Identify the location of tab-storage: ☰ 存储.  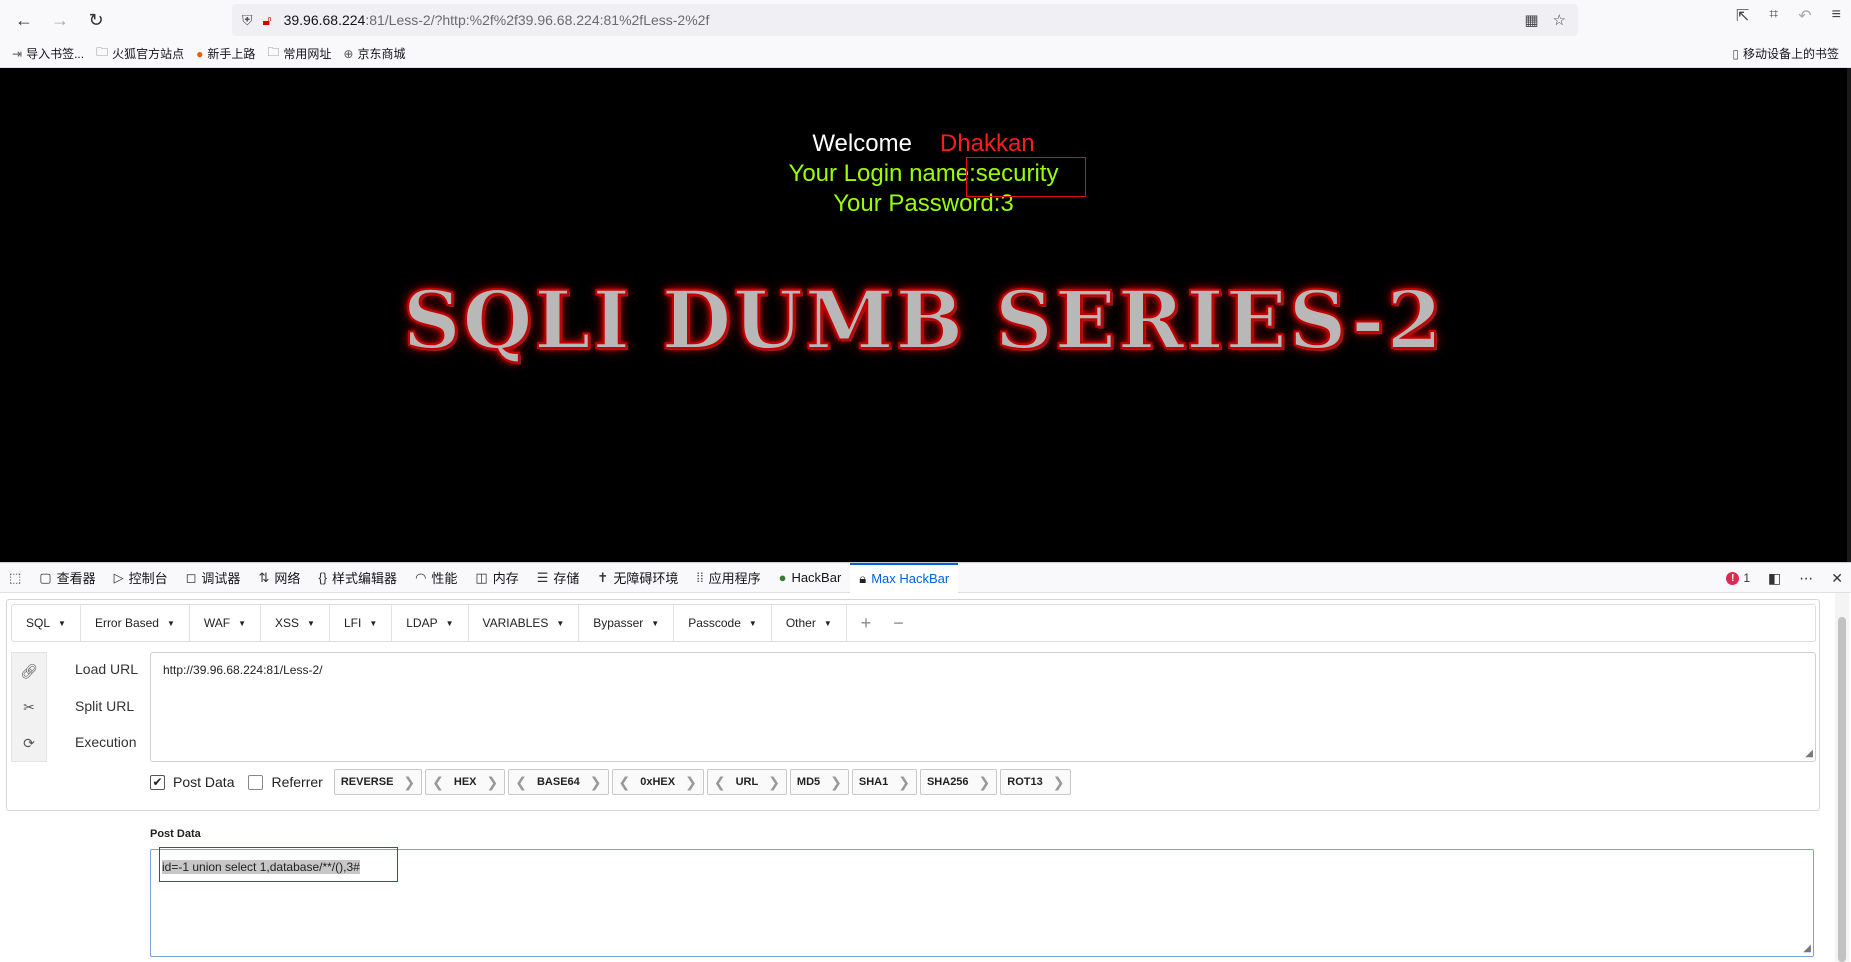
(558, 578).